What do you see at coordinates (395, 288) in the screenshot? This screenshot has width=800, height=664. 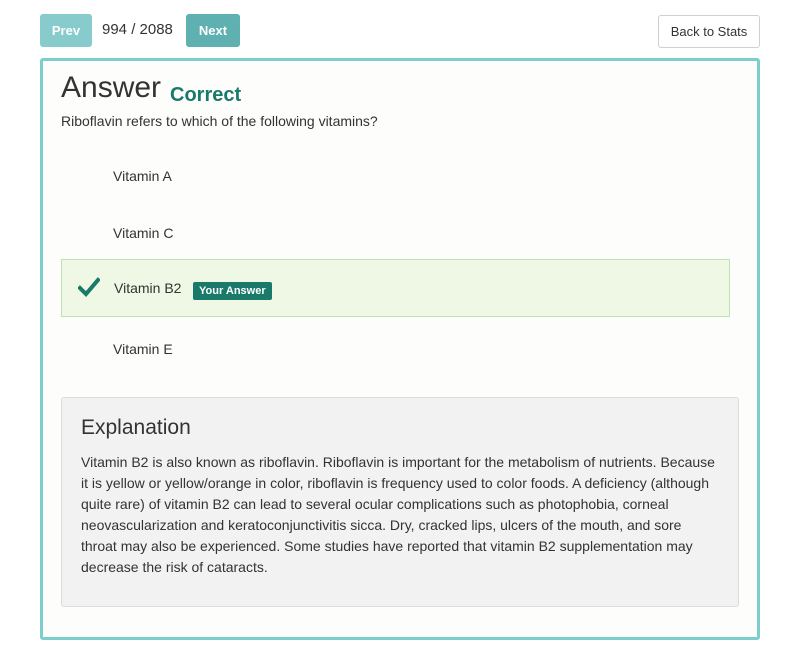 I see `option-vitamin-b2: Vitamin B2 Your Answer` at bounding box center [395, 288].